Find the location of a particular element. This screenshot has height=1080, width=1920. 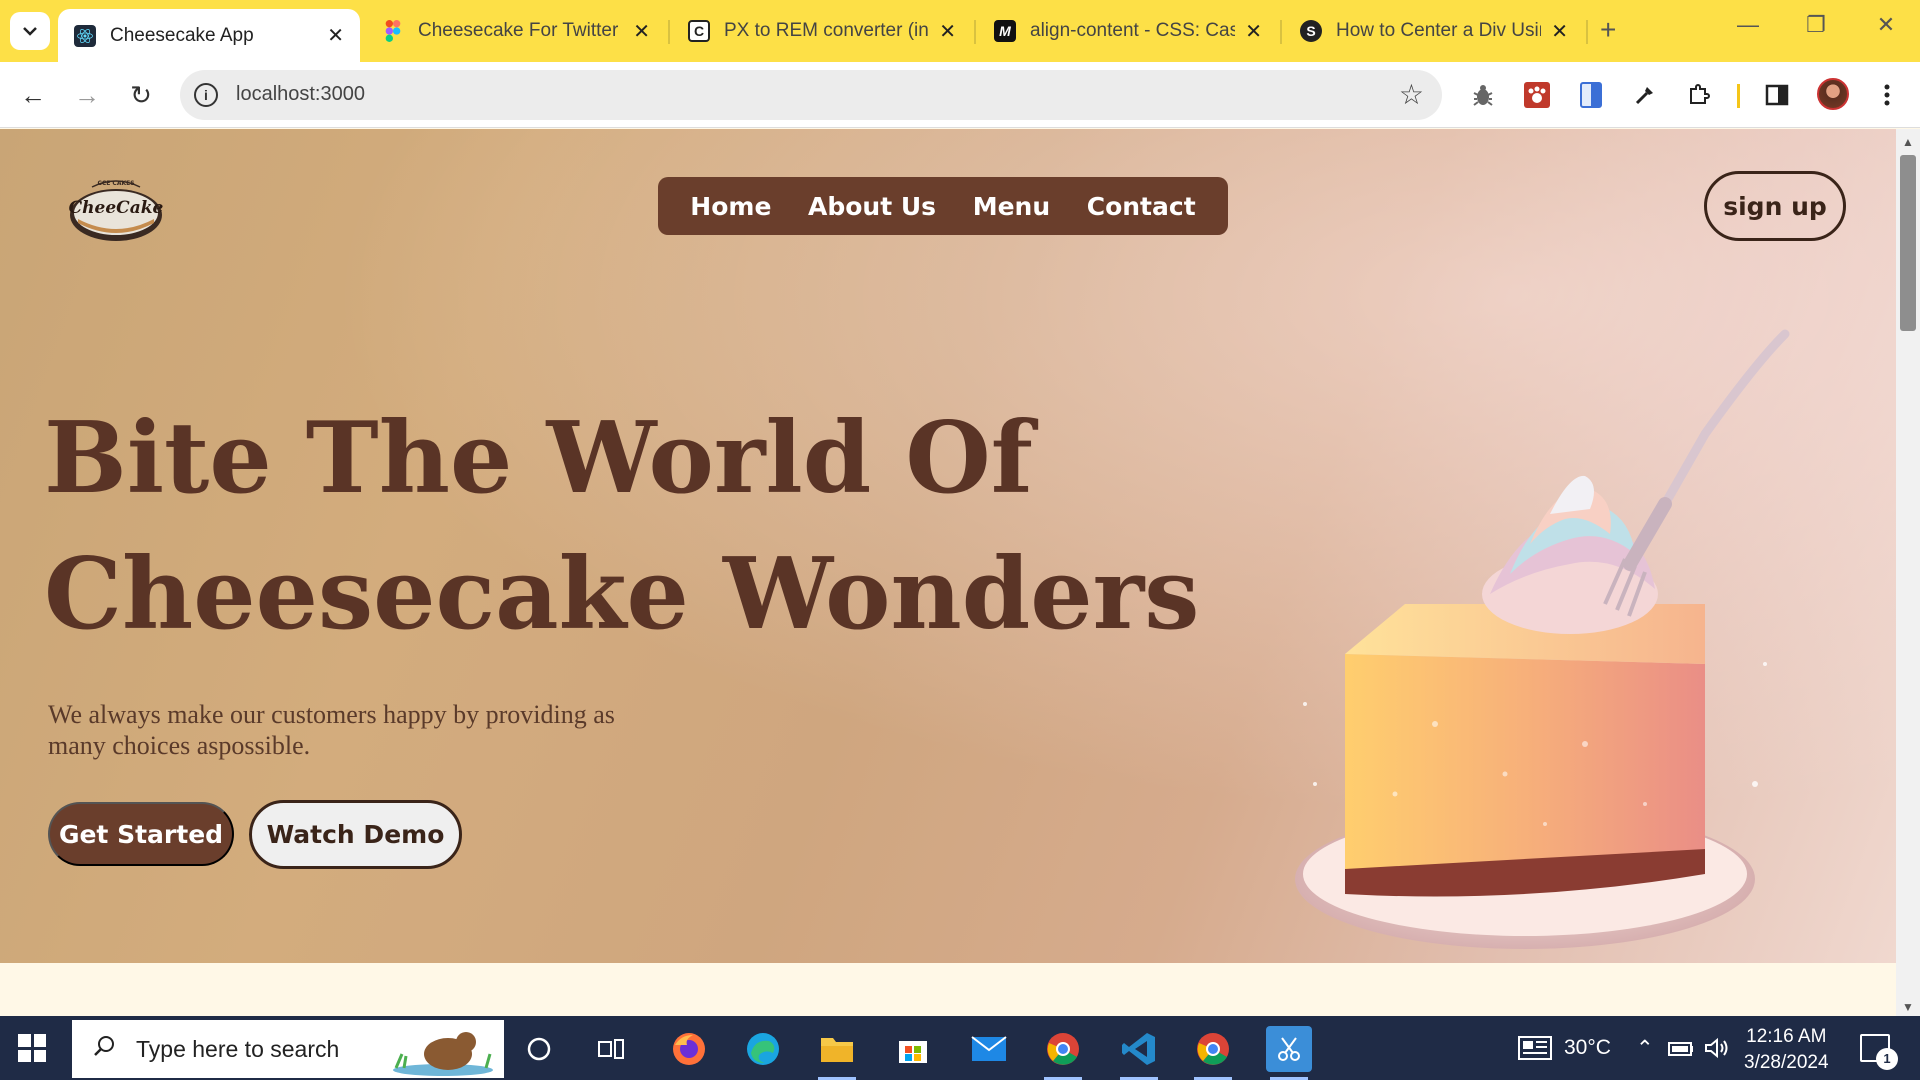

notification-center-icon: 1 is located at coordinates (1879, 1052).